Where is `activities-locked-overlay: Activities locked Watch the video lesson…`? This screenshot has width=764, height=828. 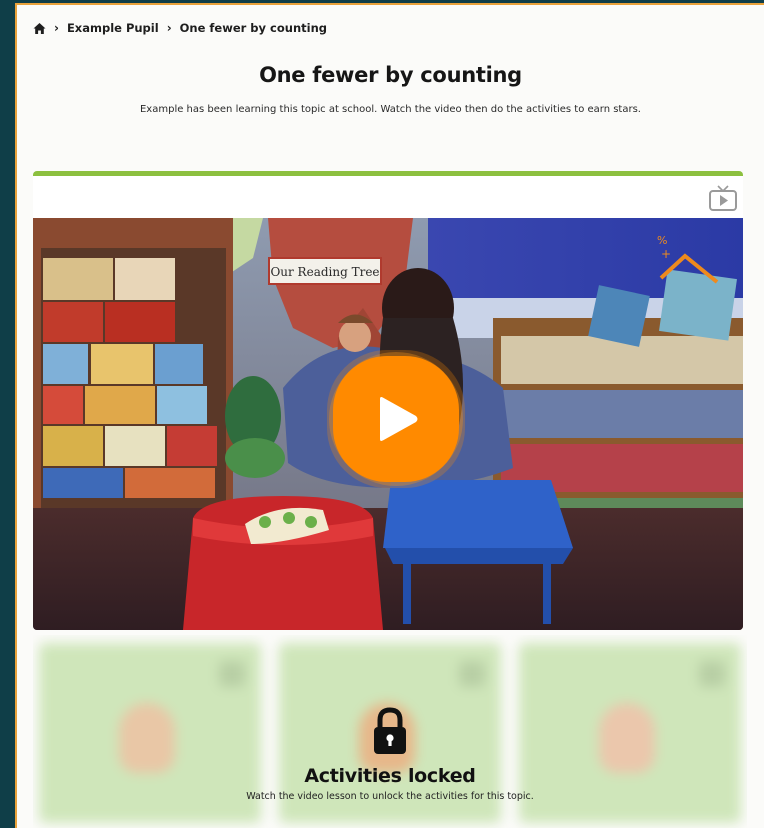 activities-locked-overlay: Activities locked Watch the video lesson… is located at coordinates (390, 754).